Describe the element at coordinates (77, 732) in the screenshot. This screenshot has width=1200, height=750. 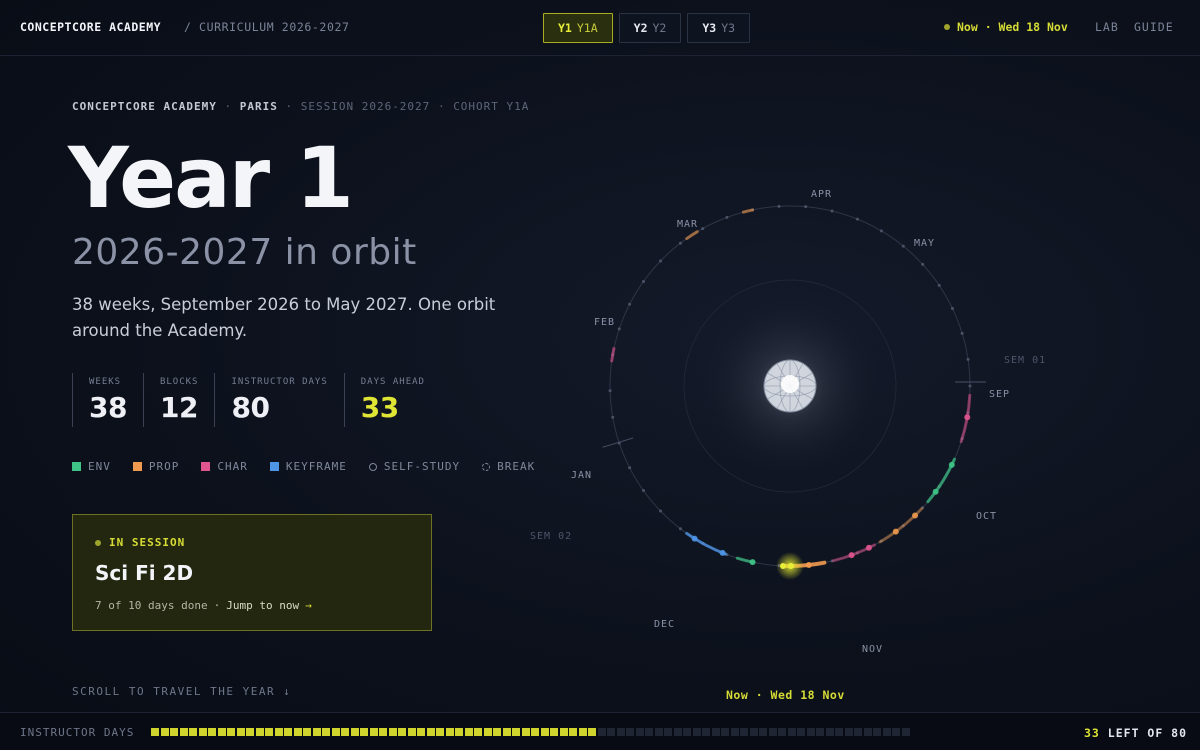
I see `instructor-days-label: INSTRUCTOR DAYS` at that location.